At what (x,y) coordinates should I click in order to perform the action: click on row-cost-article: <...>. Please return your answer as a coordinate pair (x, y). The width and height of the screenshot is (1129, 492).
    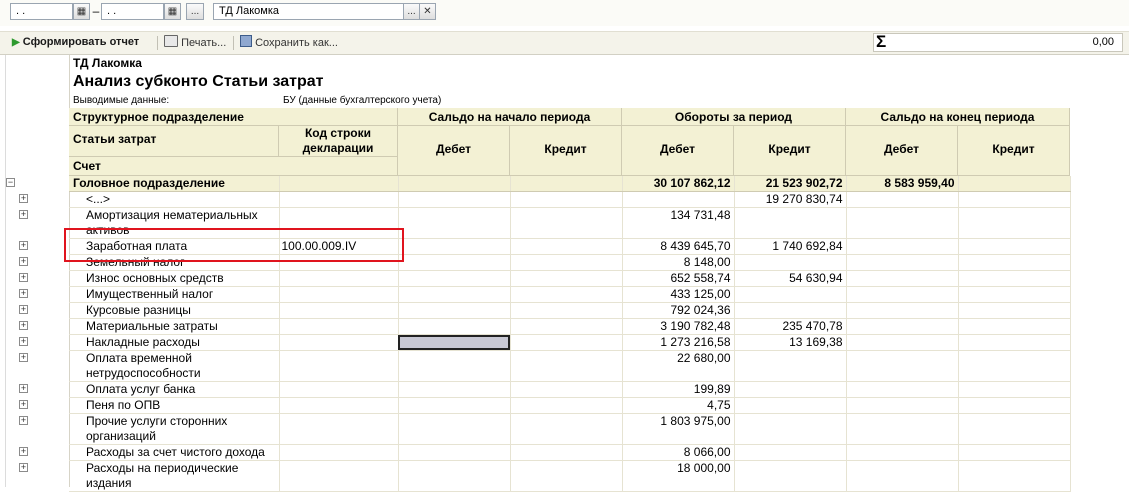
    Looking at the image, I should click on (174, 199).